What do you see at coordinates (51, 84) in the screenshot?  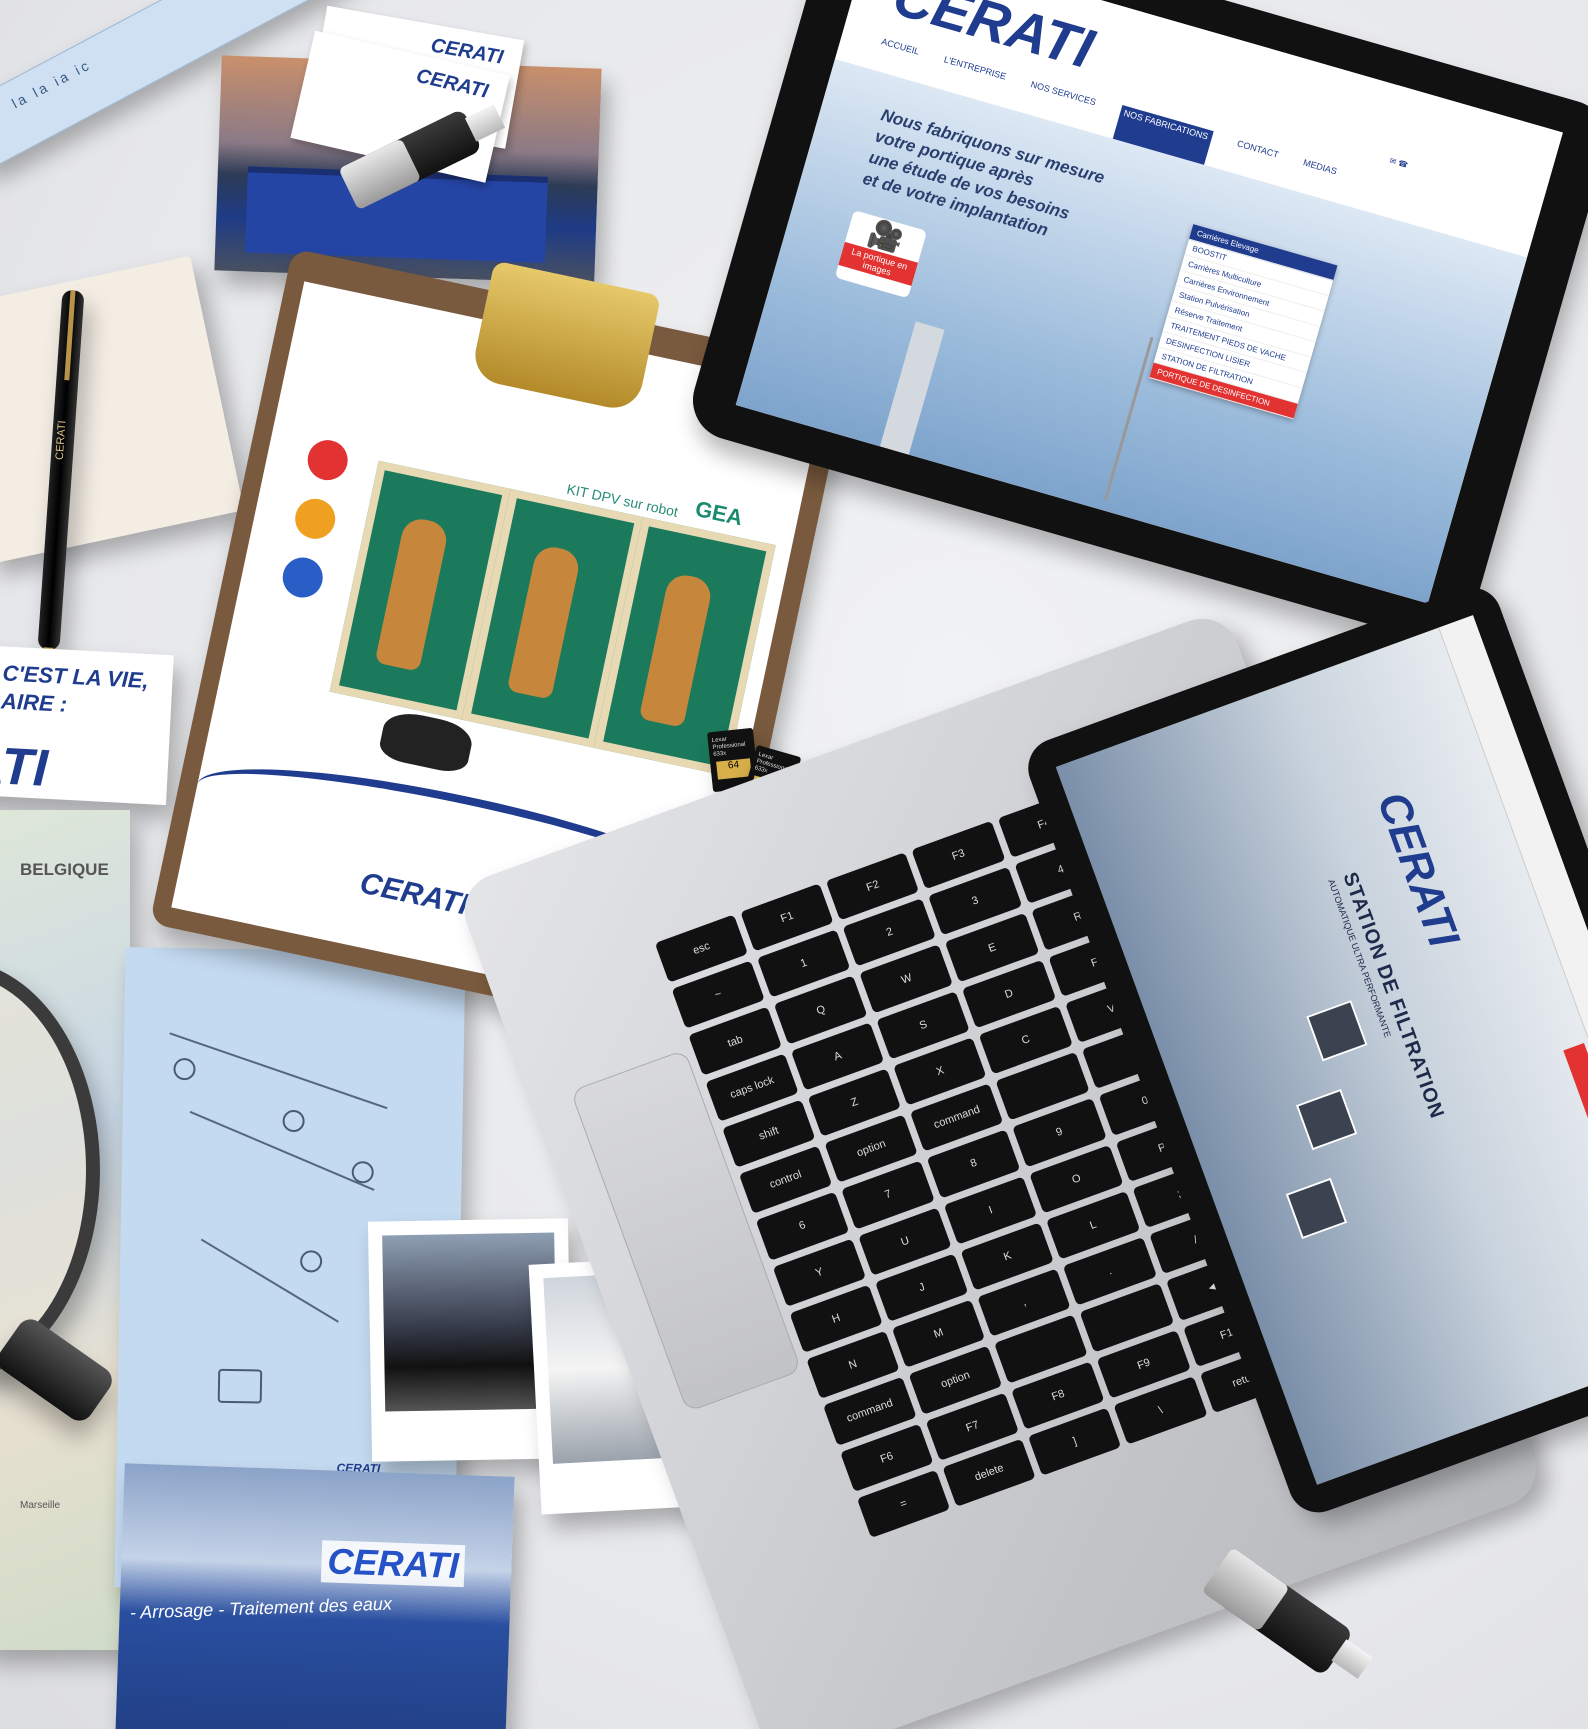 I see `ruler-markings: la la ia ic` at bounding box center [51, 84].